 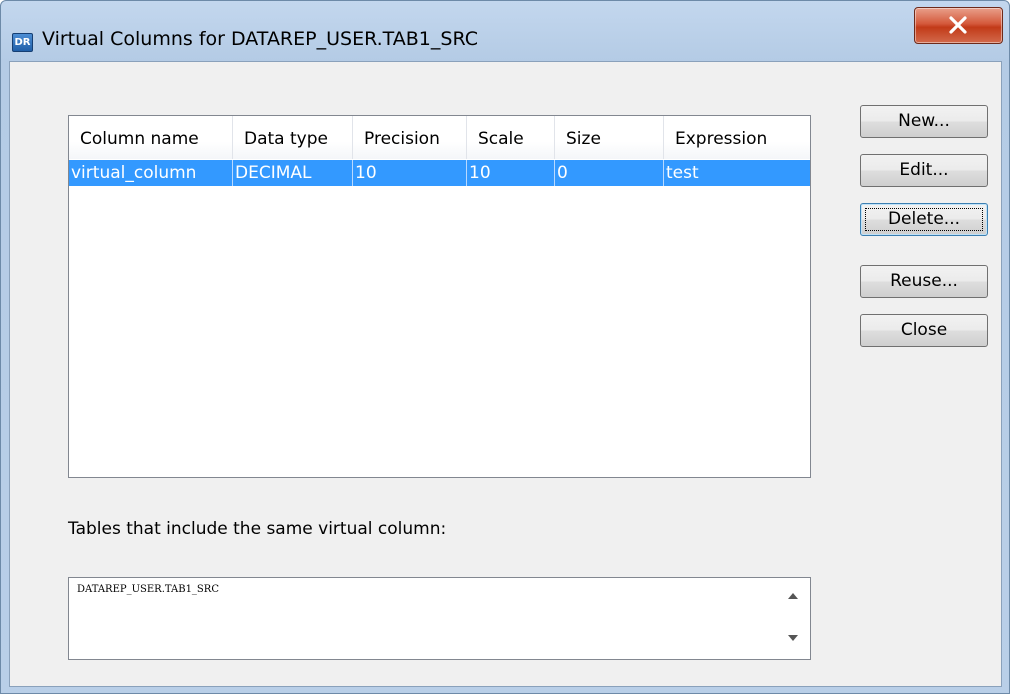 What do you see at coordinates (148, 589) in the screenshot?
I see `list-item: DATAREP_USER.TAB1_SRC` at bounding box center [148, 589].